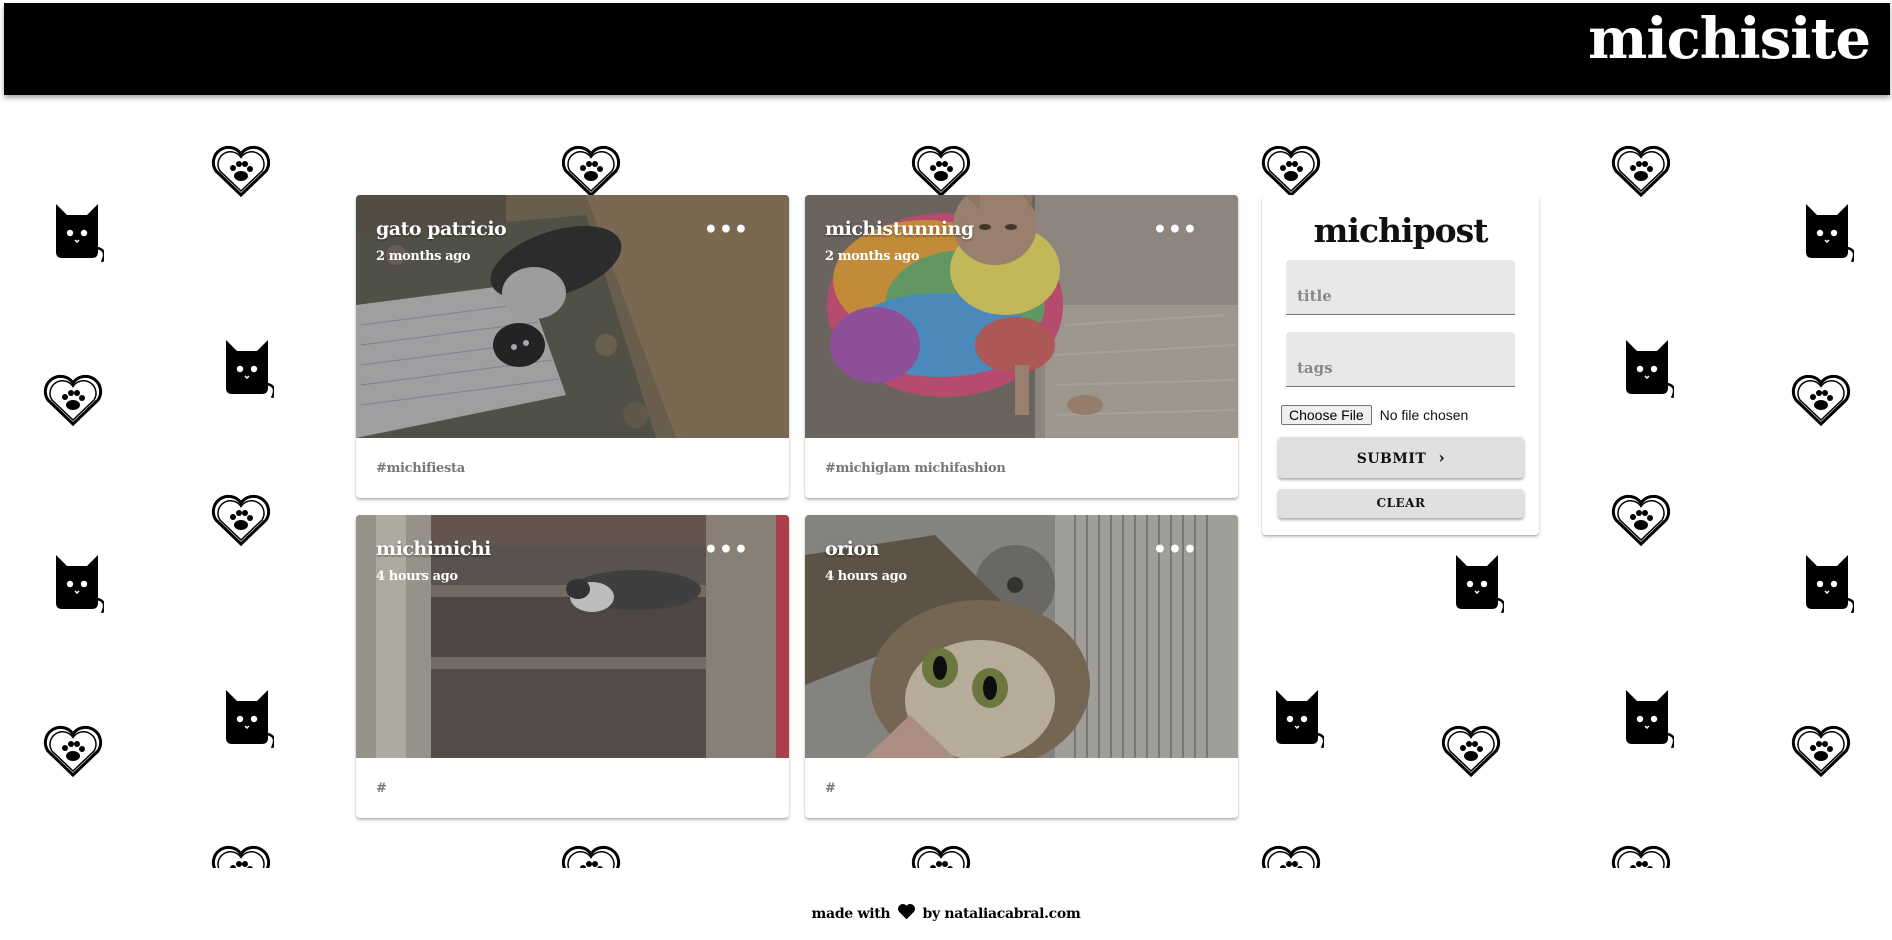 The height and width of the screenshot is (940, 1892). What do you see at coordinates (851, 914) in the screenshot?
I see `footer-prefix: made with` at bounding box center [851, 914].